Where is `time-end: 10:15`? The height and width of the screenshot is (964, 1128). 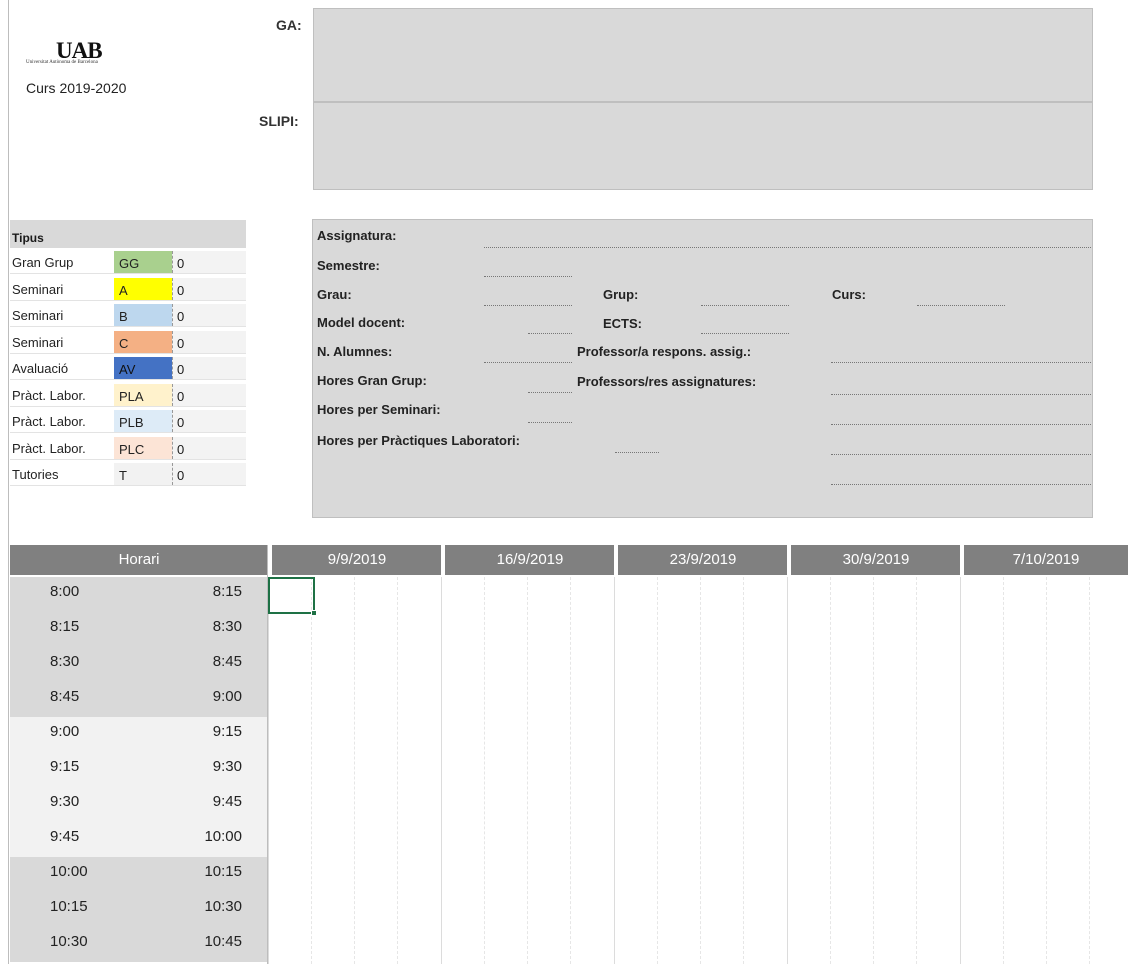 time-end: 10:15 is located at coordinates (223, 871).